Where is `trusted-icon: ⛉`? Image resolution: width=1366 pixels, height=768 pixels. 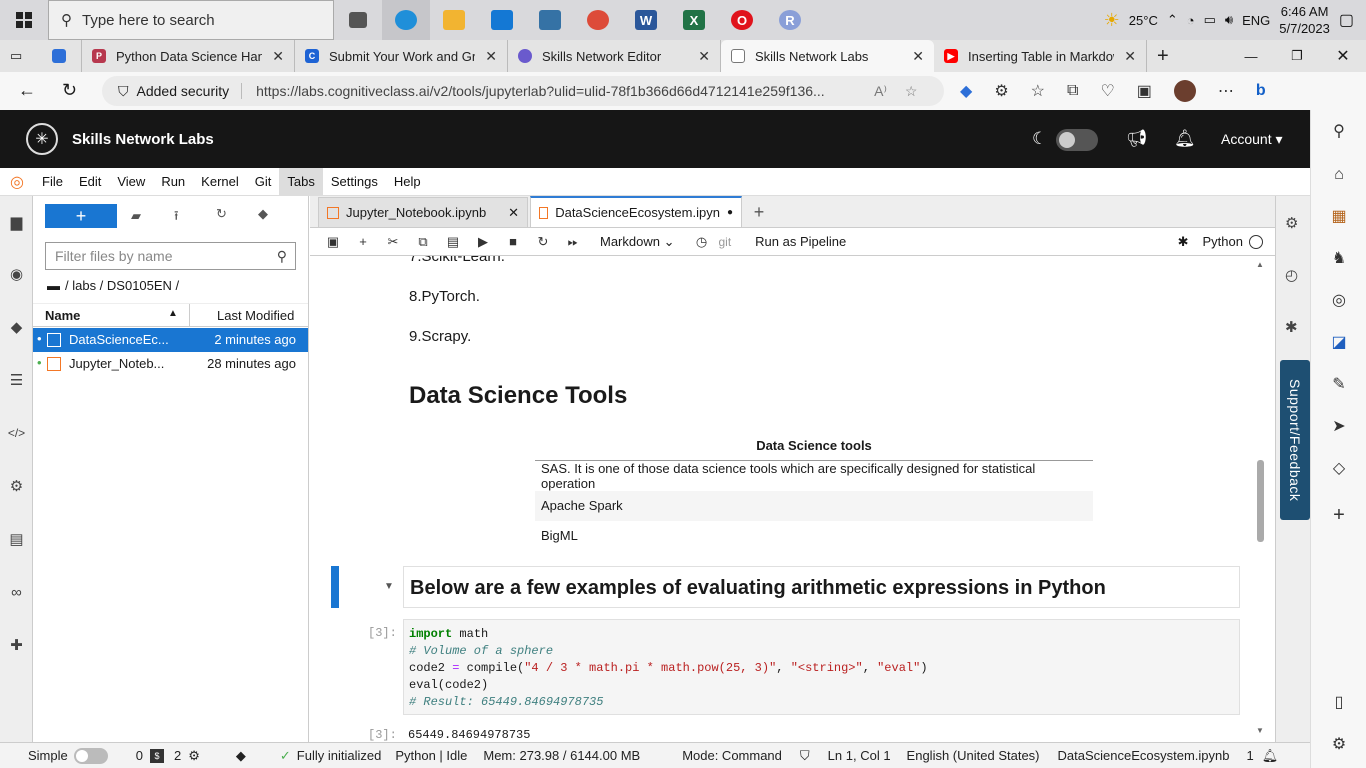
trusted-icon: ⛉ is located at coordinates (805, 756).